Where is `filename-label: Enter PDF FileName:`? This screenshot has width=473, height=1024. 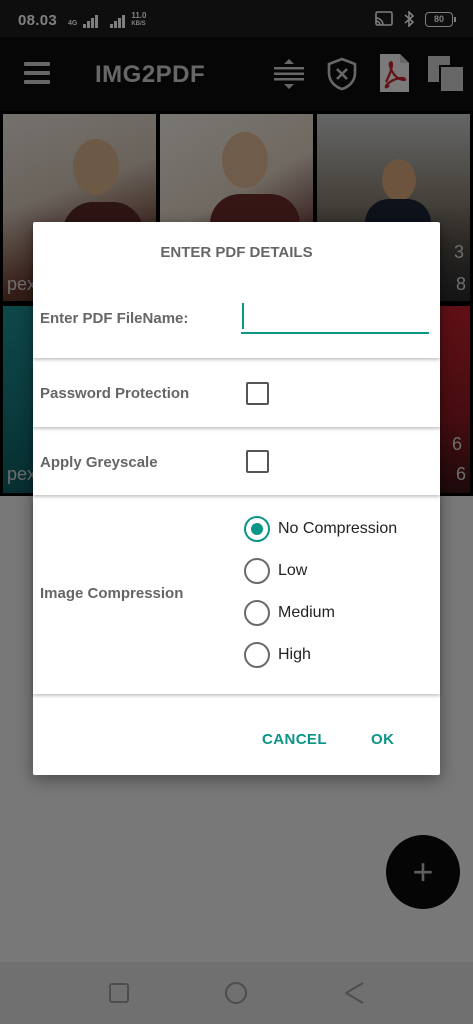 filename-label: Enter PDF FileName: is located at coordinates (114, 318).